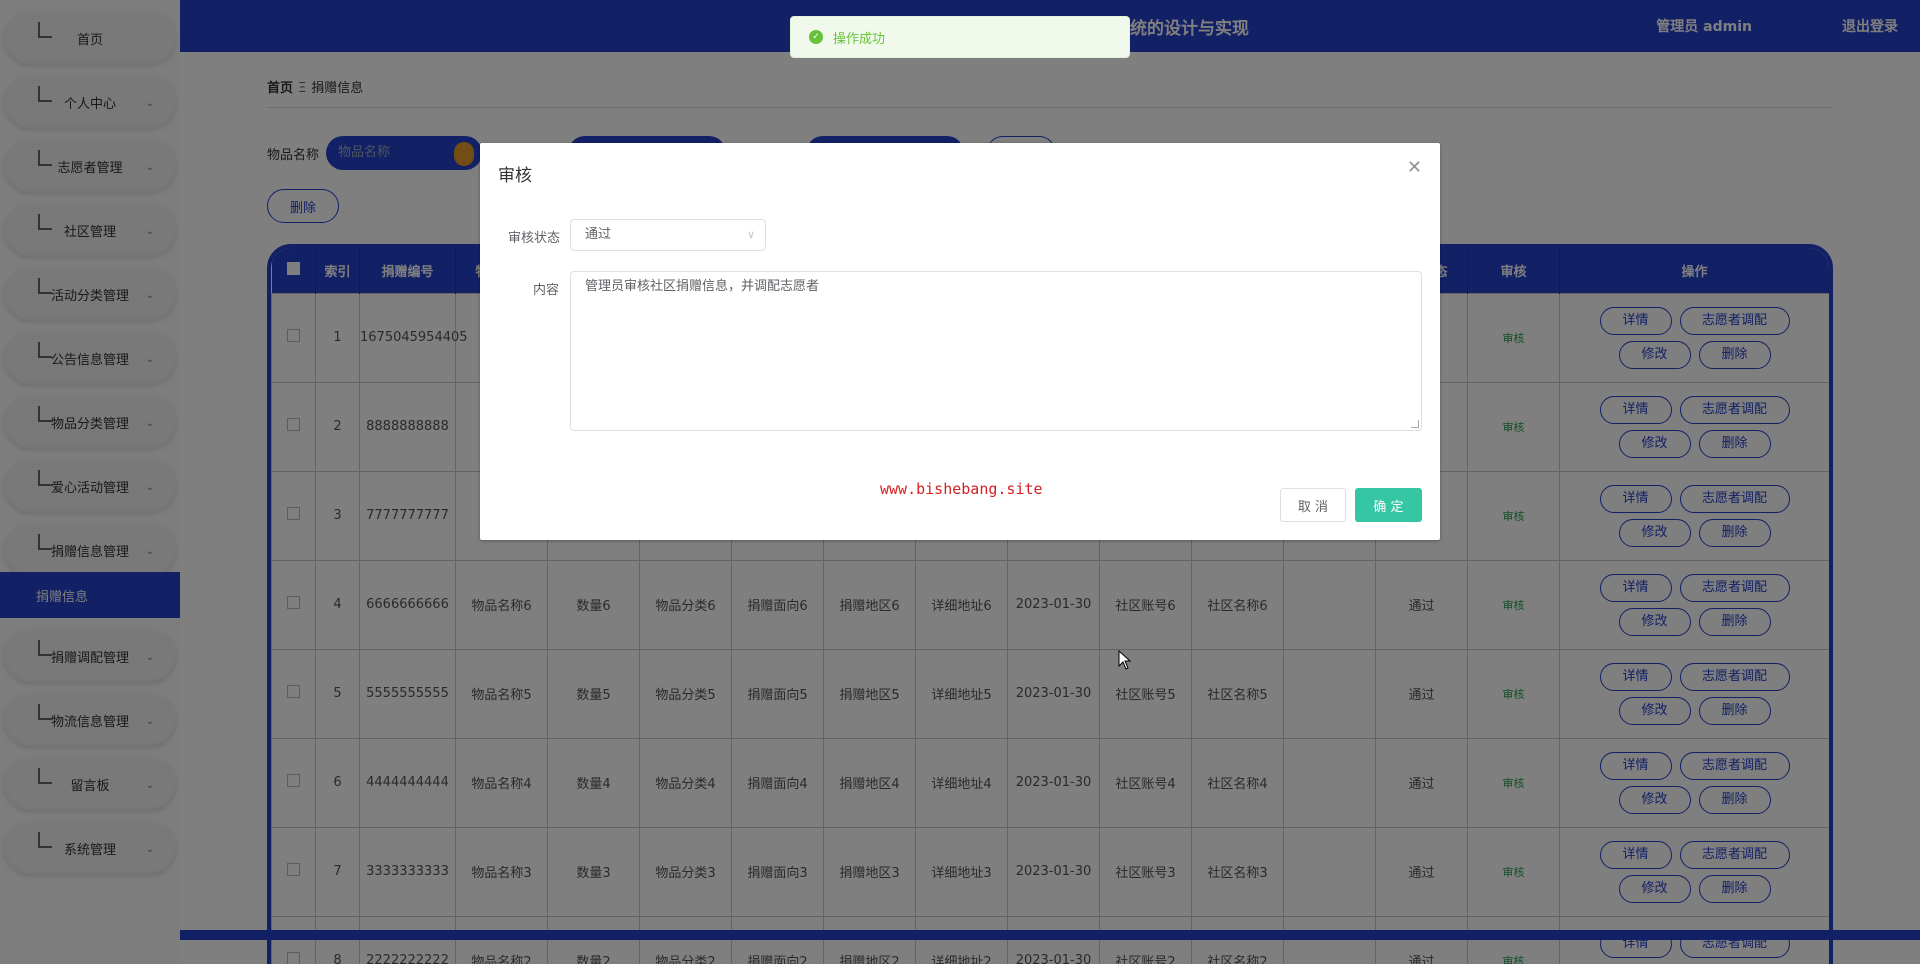 The image size is (1920, 964). I want to click on content-label: 内容, so click(546, 290).